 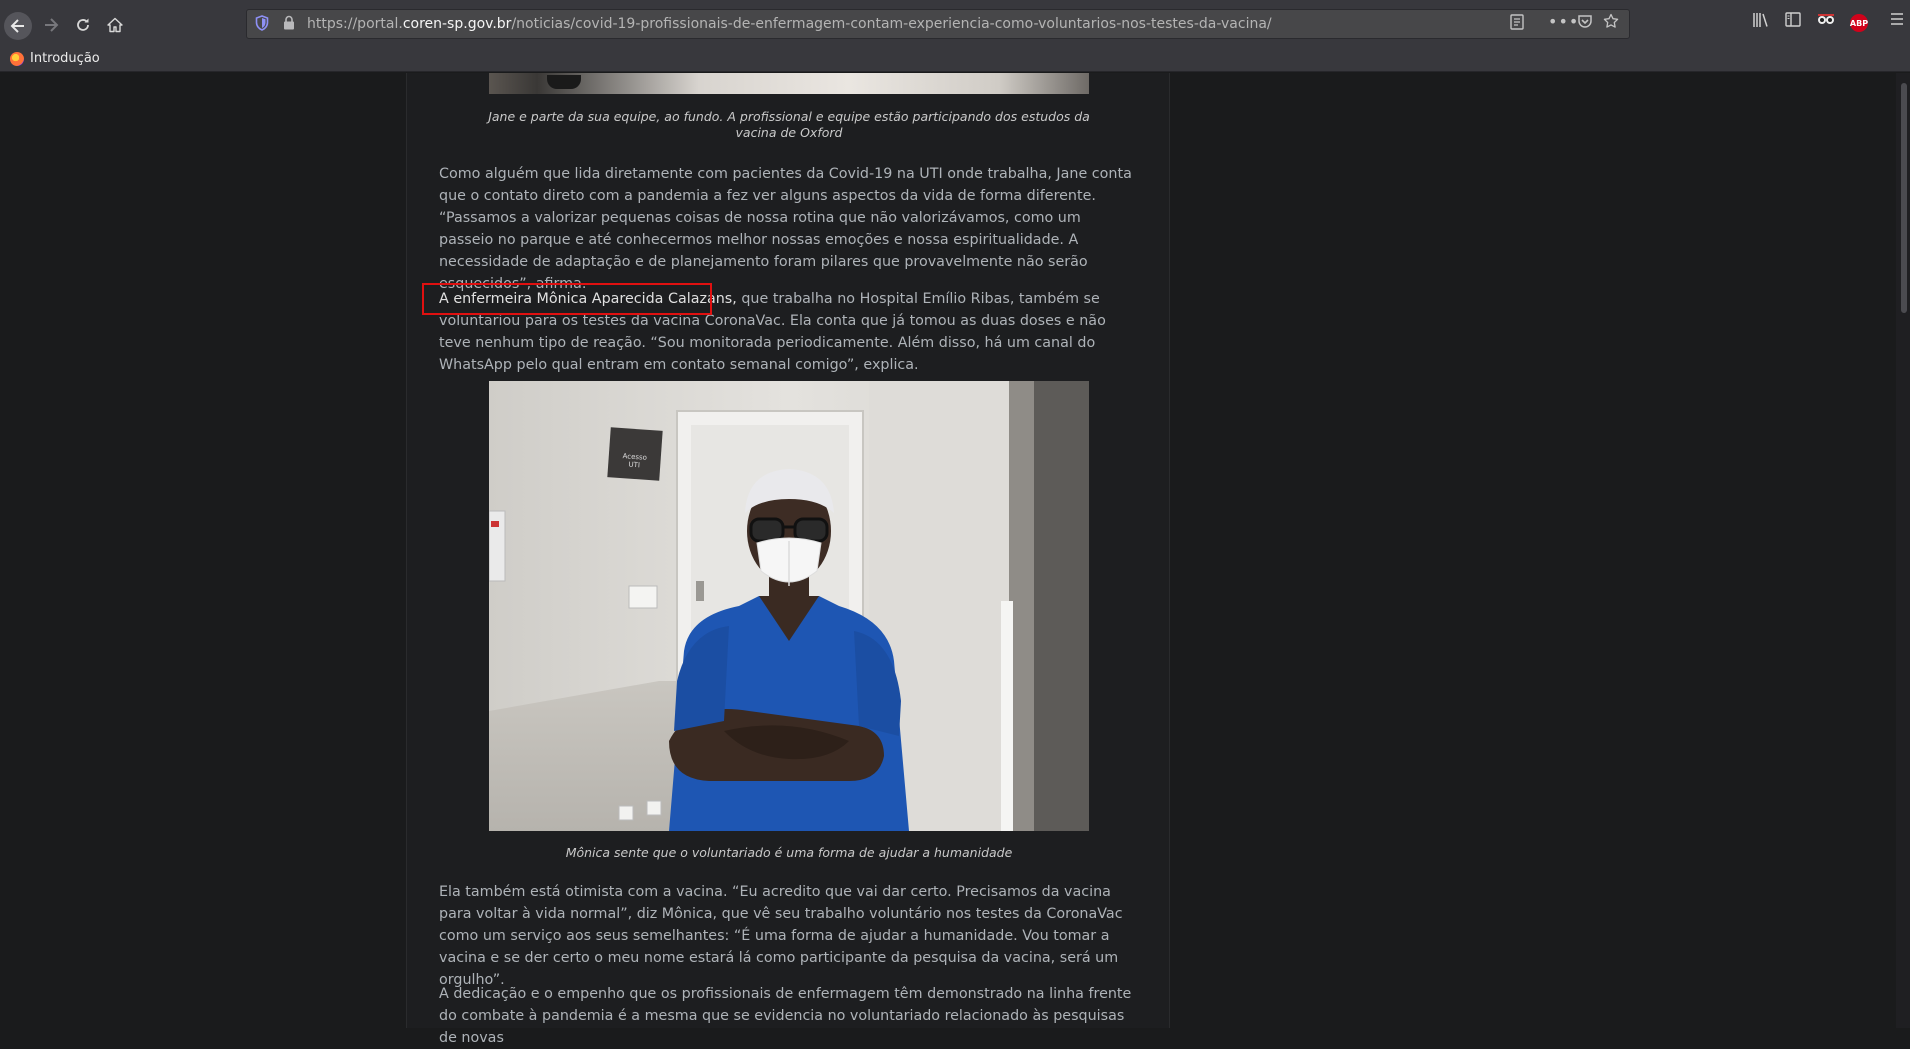 I want to click on svg-text: UTI, so click(x=634, y=465).